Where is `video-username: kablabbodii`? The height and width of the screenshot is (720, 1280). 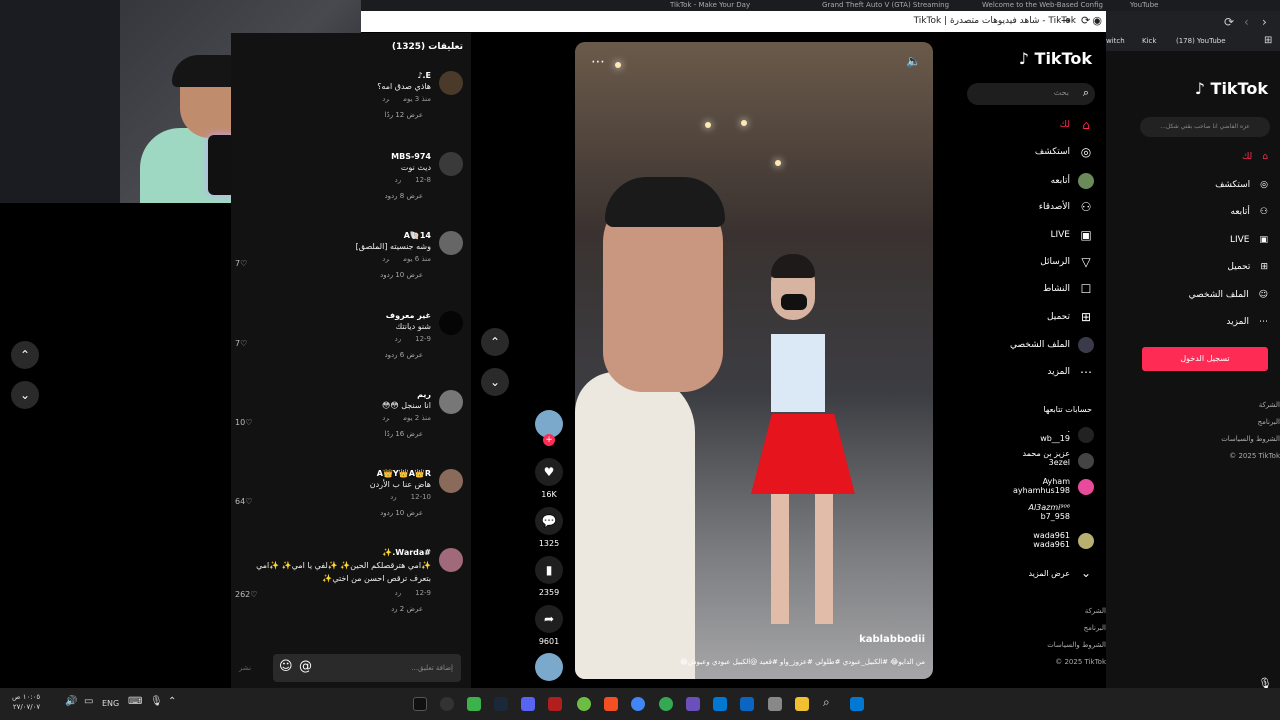 video-username: kablabbodii is located at coordinates (892, 639).